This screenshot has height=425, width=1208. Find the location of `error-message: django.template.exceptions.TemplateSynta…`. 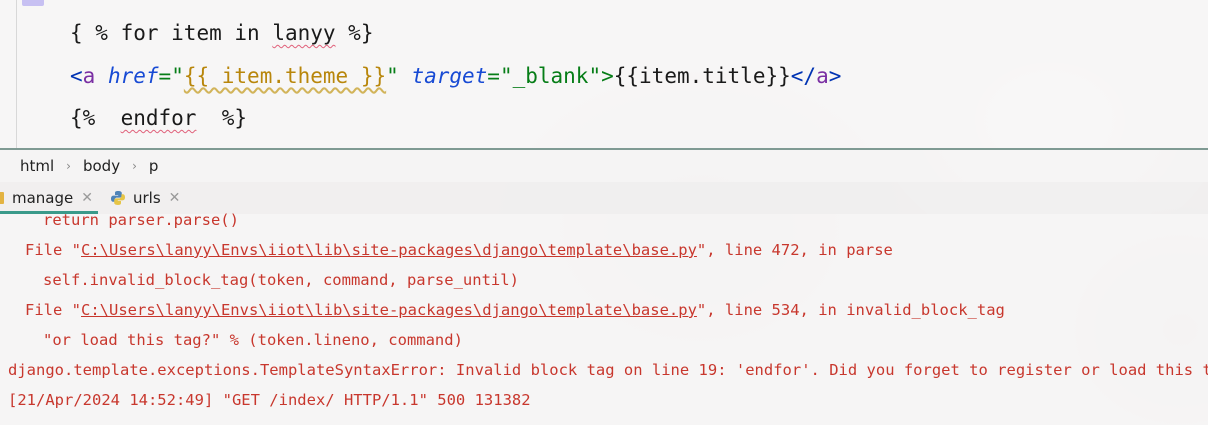

error-message: django.template.exceptions.TemplateSynta… is located at coordinates (608, 370).